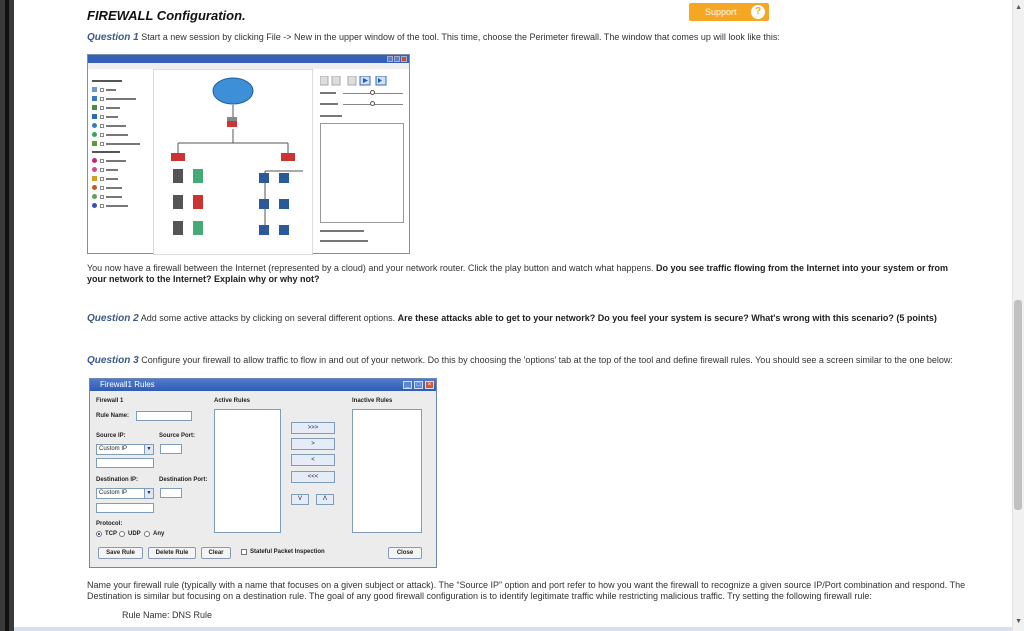 The width and height of the screenshot is (1024, 631). What do you see at coordinates (387, 471) in the screenshot?
I see `inactive-rules-list` at bounding box center [387, 471].